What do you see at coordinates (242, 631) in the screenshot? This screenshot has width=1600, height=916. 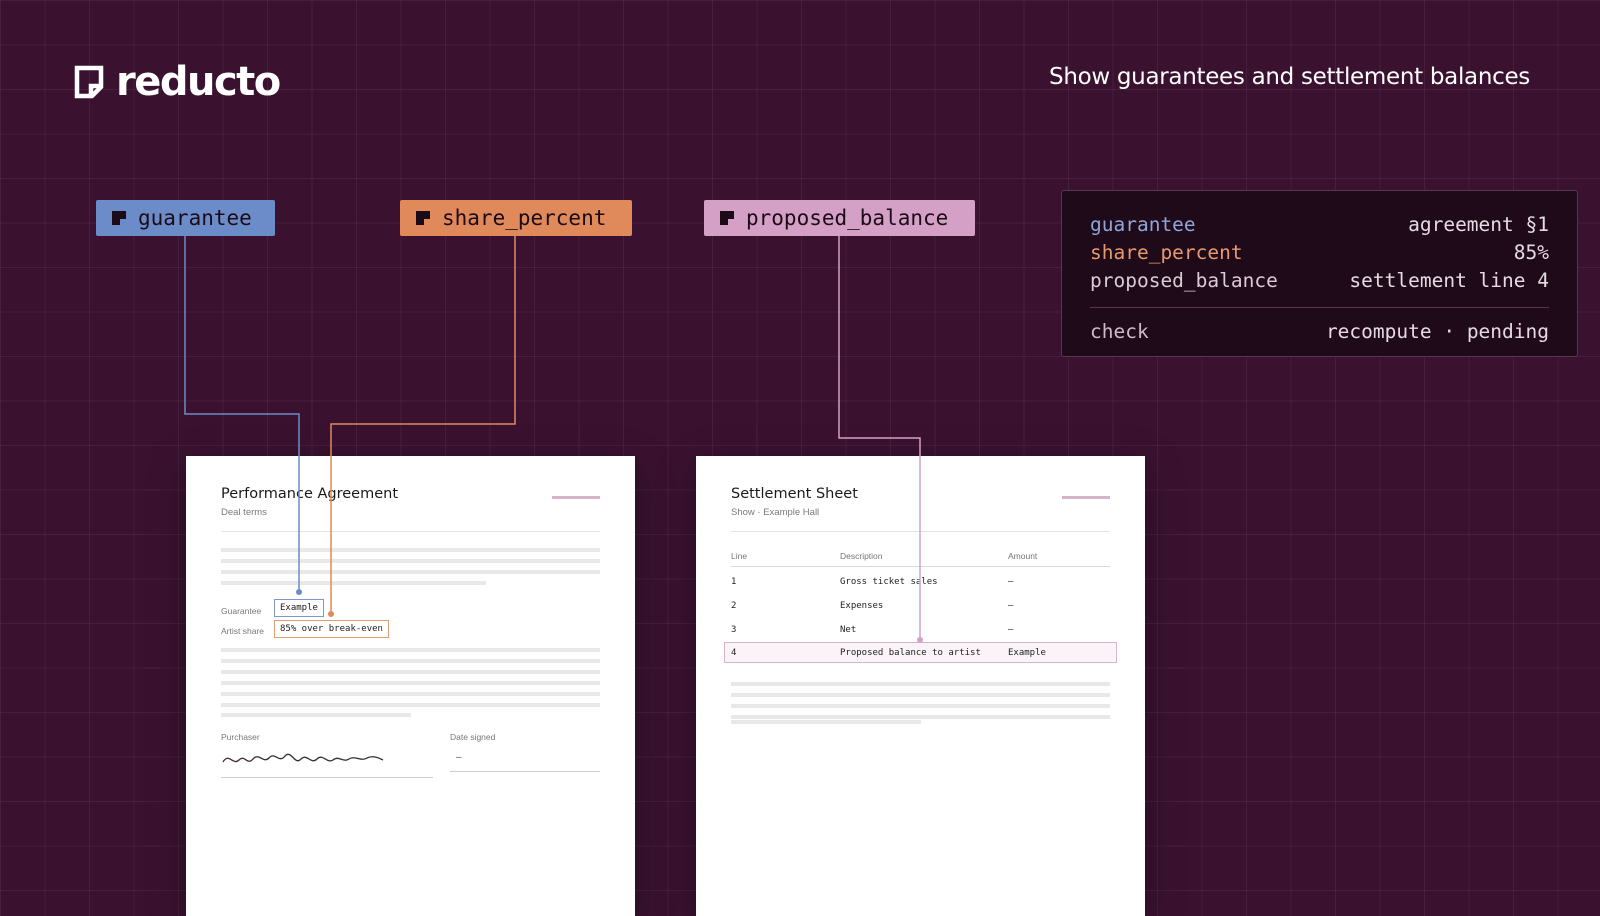 I see `field-label-artist-share: Artist share` at bounding box center [242, 631].